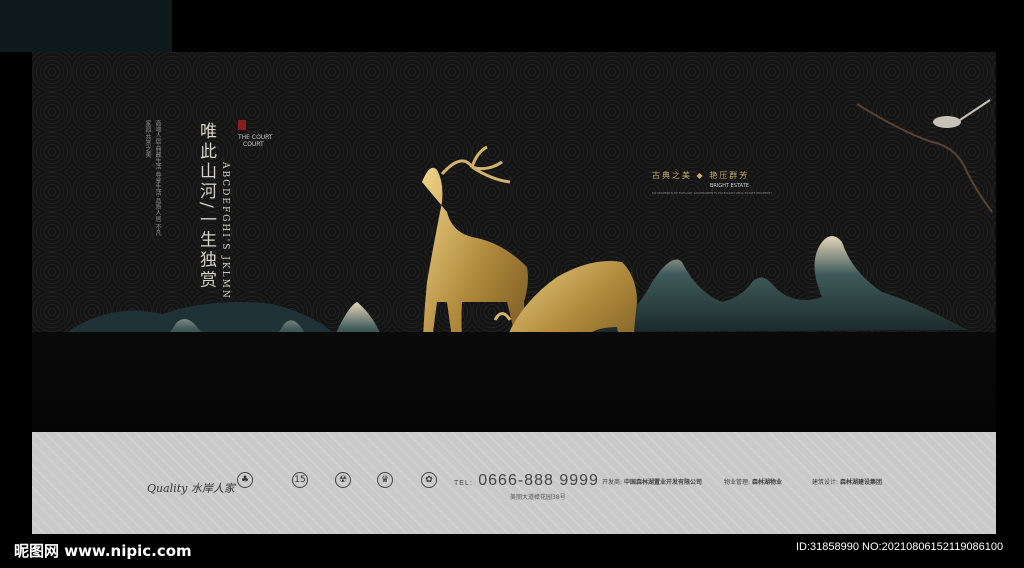 This screenshot has width=1024, height=568. What do you see at coordinates (429, 480) in the screenshot?
I see `logo-flower-icon: ✿` at bounding box center [429, 480].